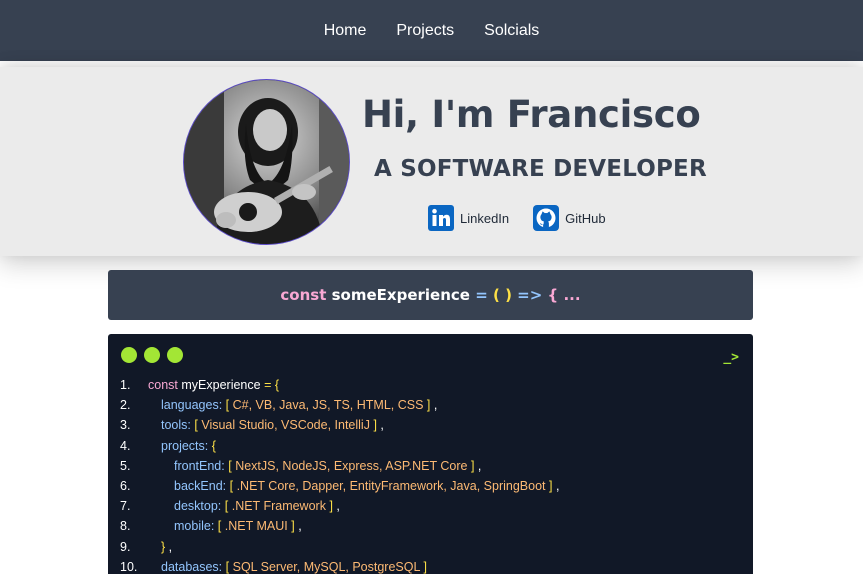  Describe the element at coordinates (163, 546) in the screenshot. I see `code-open-bracket: }` at that location.